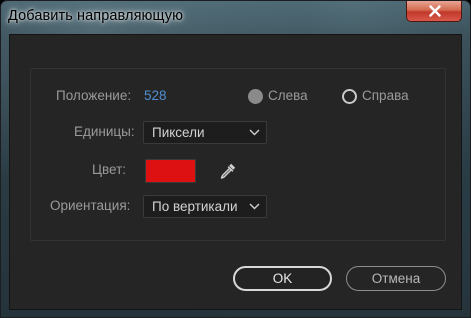 The image size is (471, 318). Describe the element at coordinates (282, 278) in the screenshot. I see `ok-button: OK` at that location.